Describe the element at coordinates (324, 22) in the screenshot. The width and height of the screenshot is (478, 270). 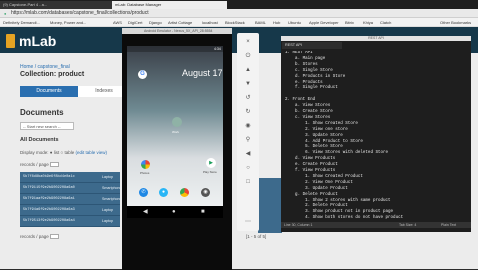
I see `bookmark-item: Apple Developer` at that location.